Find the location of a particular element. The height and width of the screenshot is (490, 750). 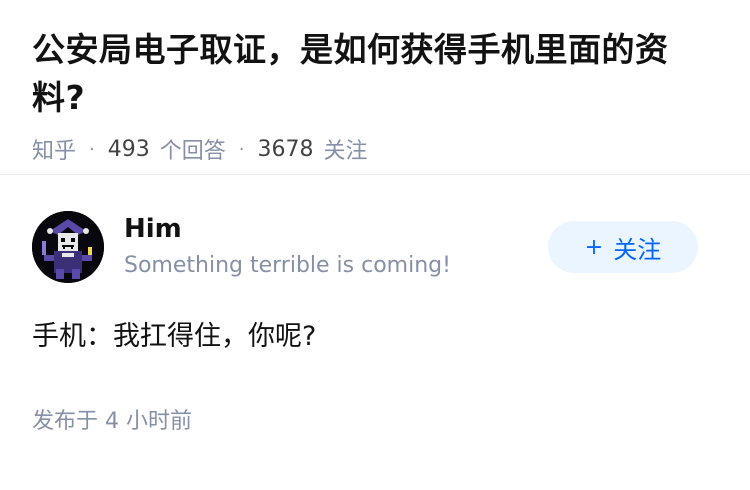

jester-avatar-icon is located at coordinates (68, 247).